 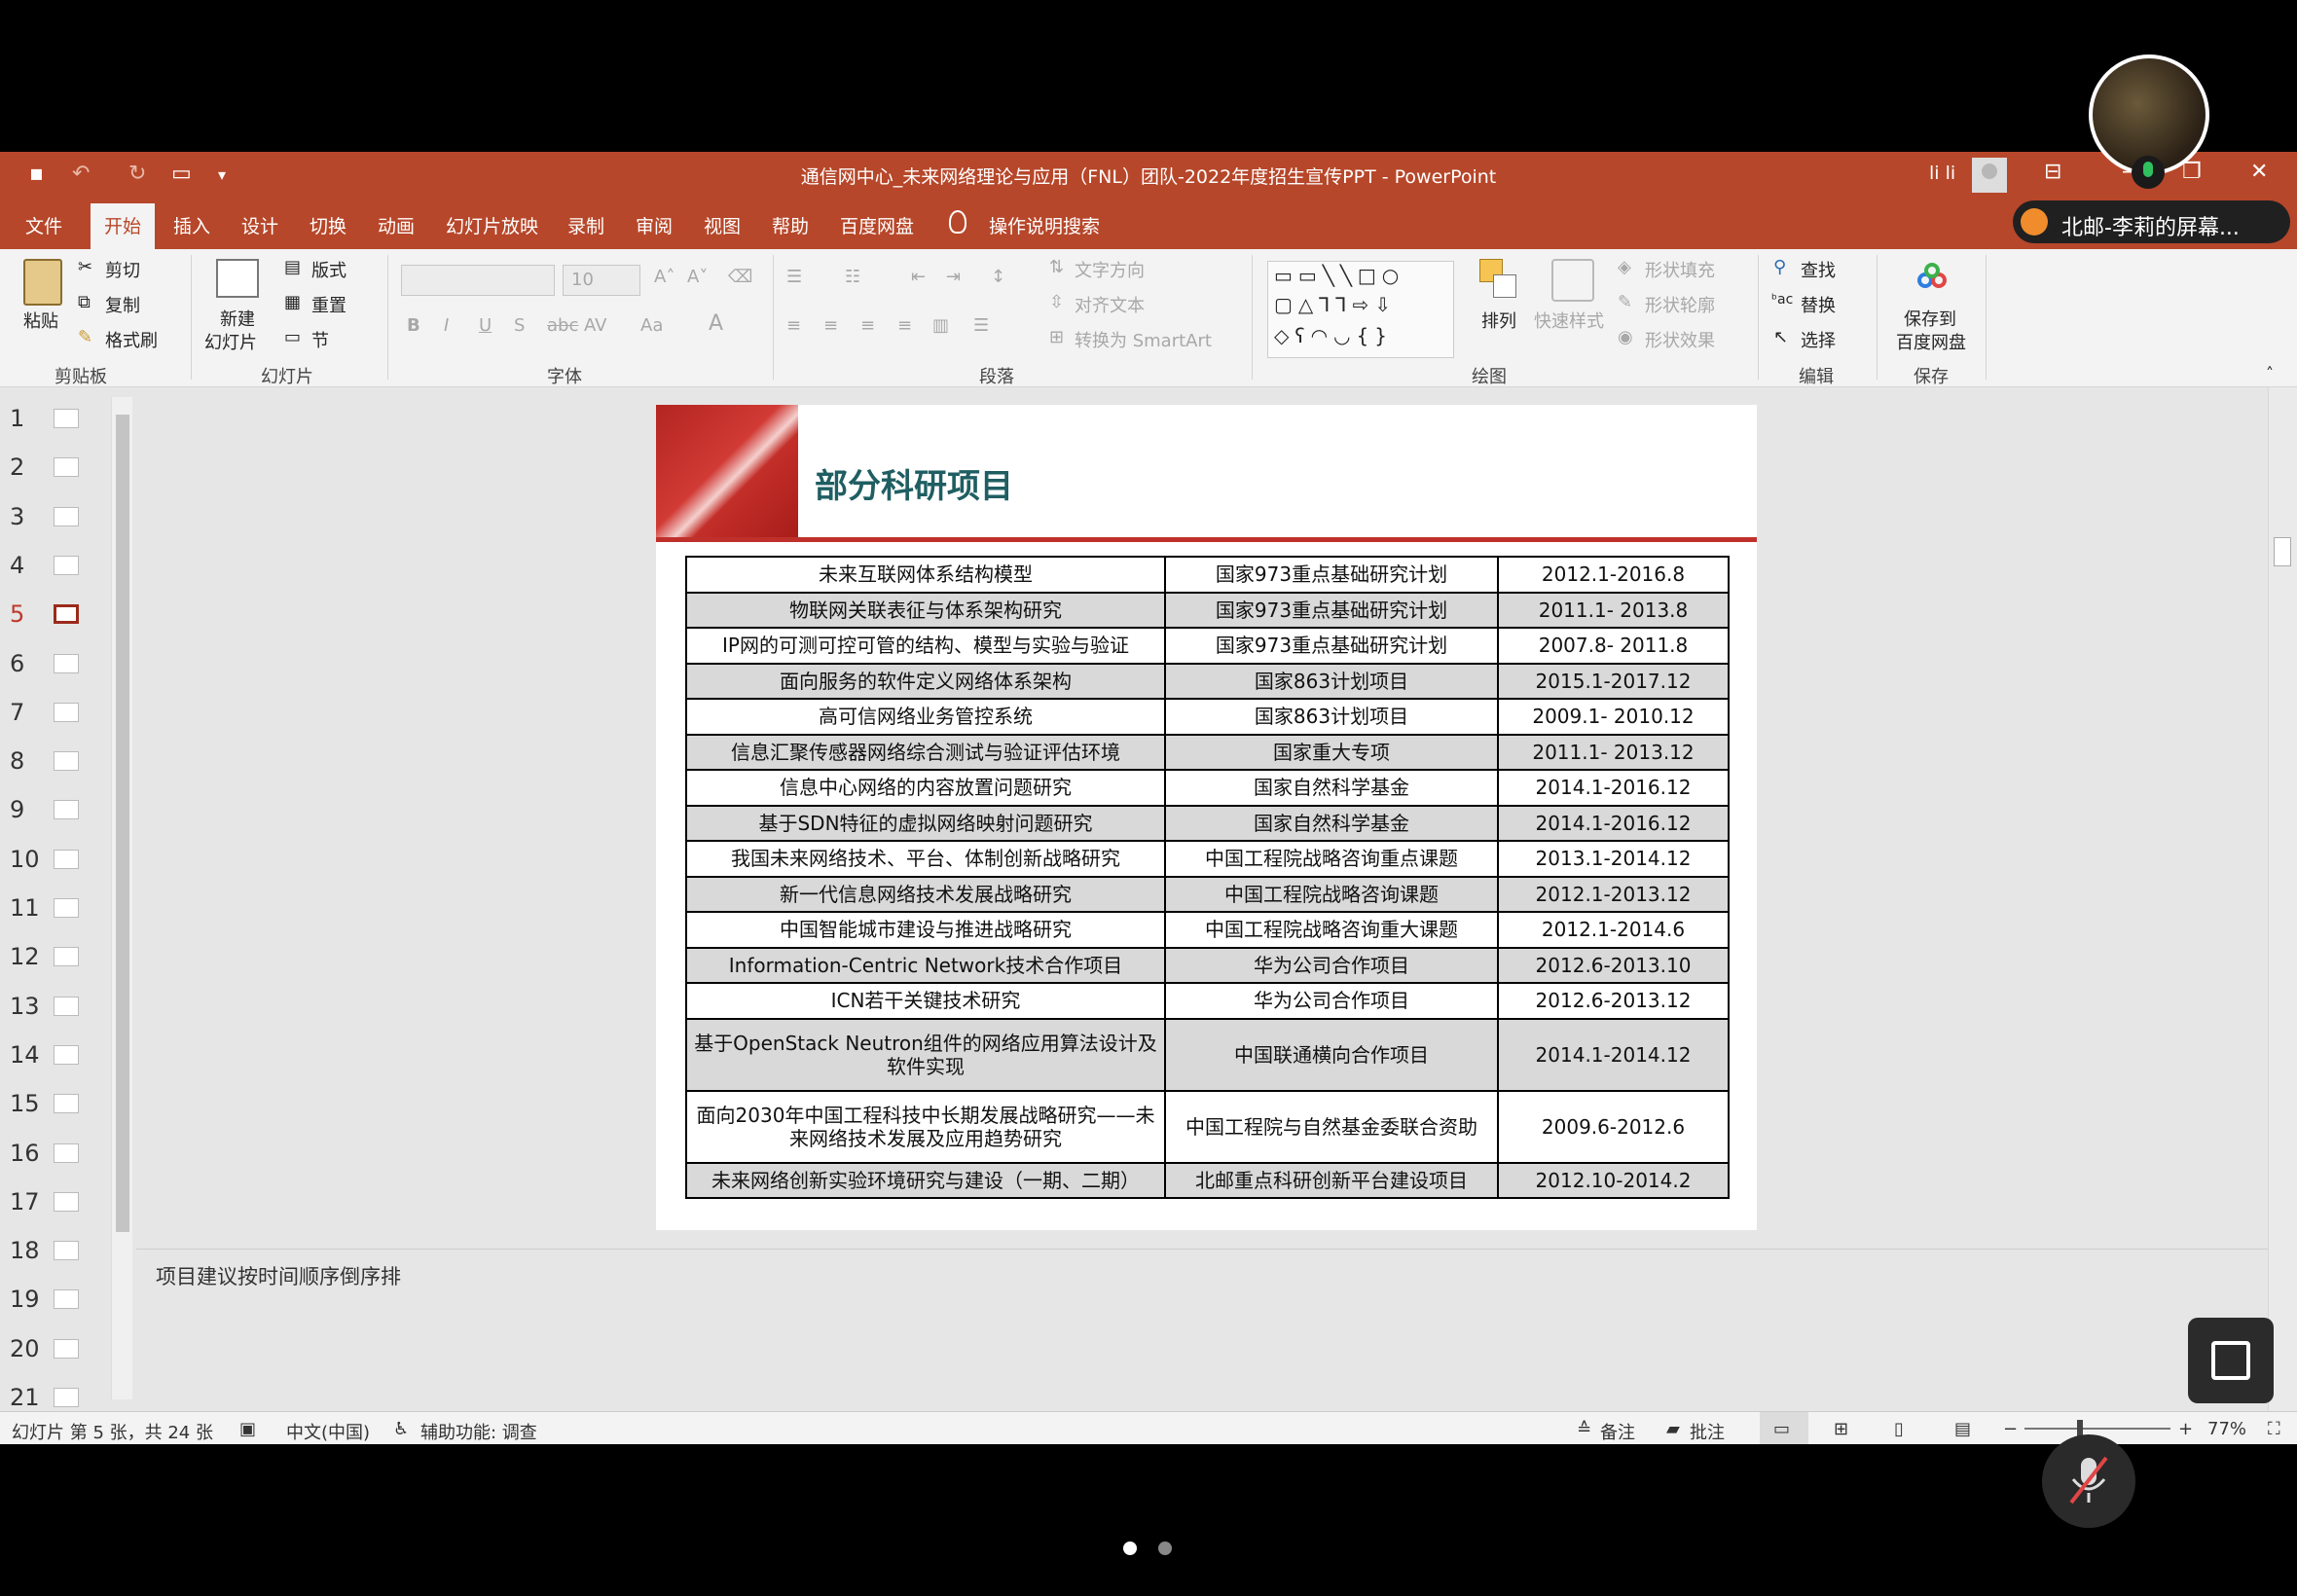 What do you see at coordinates (478, 1431) in the screenshot?
I see `accessibility-status: 辅助功能: 调查` at bounding box center [478, 1431].